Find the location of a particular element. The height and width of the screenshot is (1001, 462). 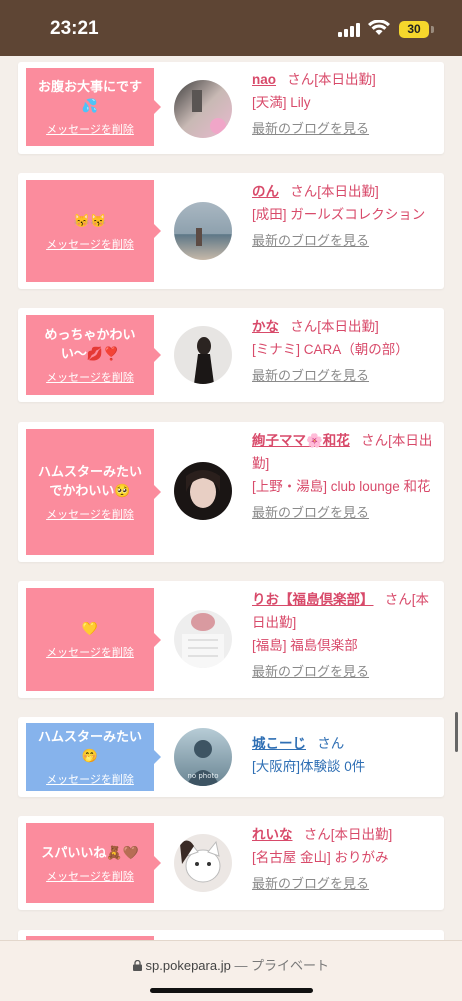

shop-info: [ミナミ] CARA（朝の部） is located at coordinates (330, 349).